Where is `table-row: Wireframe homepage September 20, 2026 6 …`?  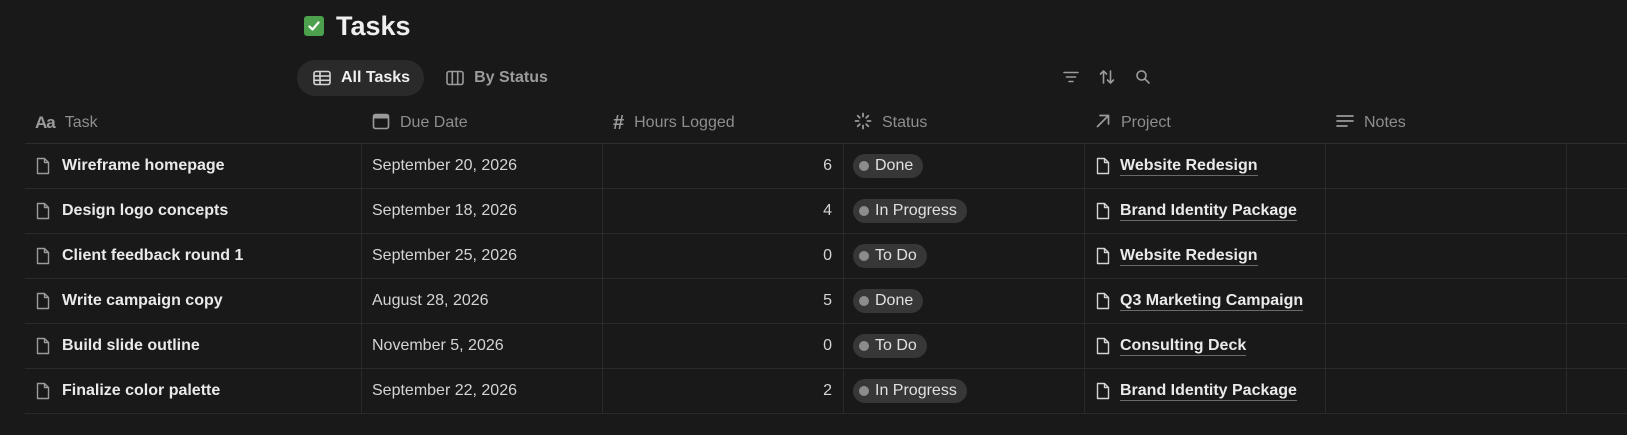
table-row: Wireframe homepage September 20, 2026 6 … is located at coordinates (826, 166).